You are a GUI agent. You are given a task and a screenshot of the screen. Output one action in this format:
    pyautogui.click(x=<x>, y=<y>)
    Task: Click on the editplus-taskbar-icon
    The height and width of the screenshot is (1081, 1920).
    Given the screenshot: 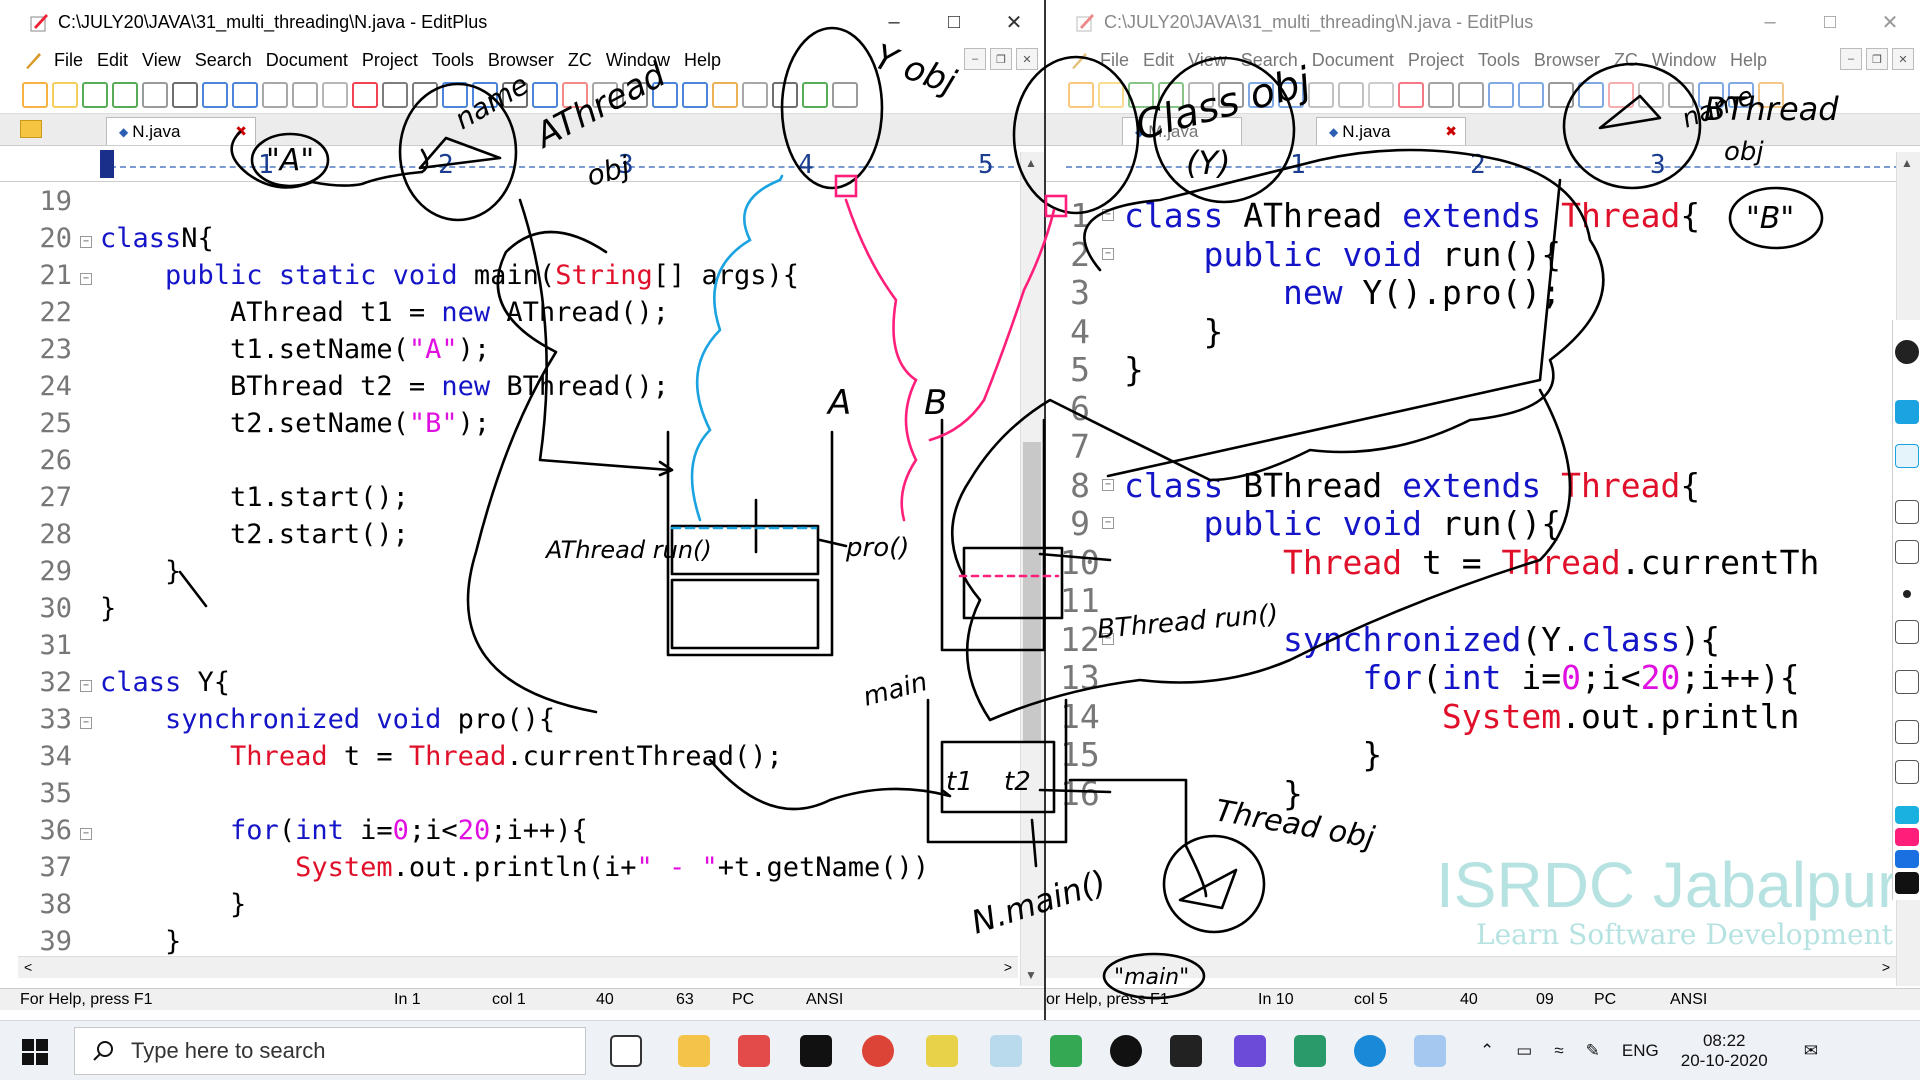 What is the action you would take?
    pyautogui.click(x=754, y=1051)
    